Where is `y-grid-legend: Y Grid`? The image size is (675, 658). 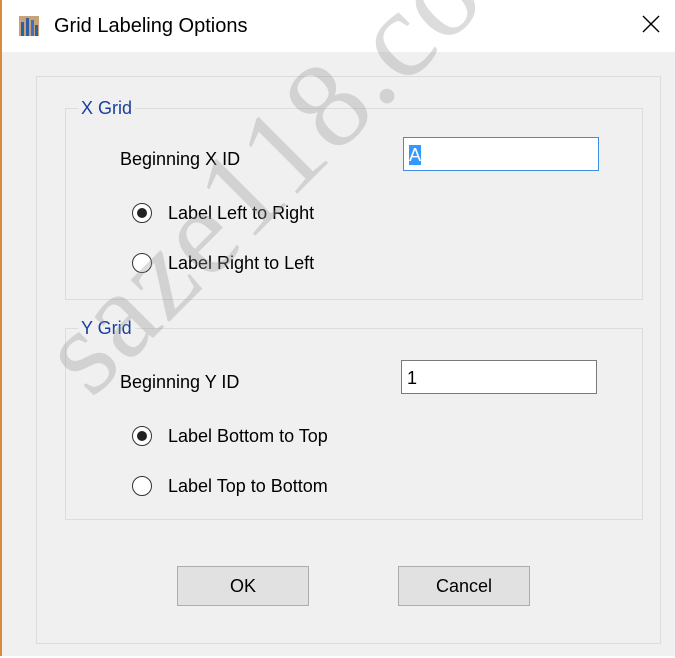
y-grid-legend: Y Grid is located at coordinates (106, 328).